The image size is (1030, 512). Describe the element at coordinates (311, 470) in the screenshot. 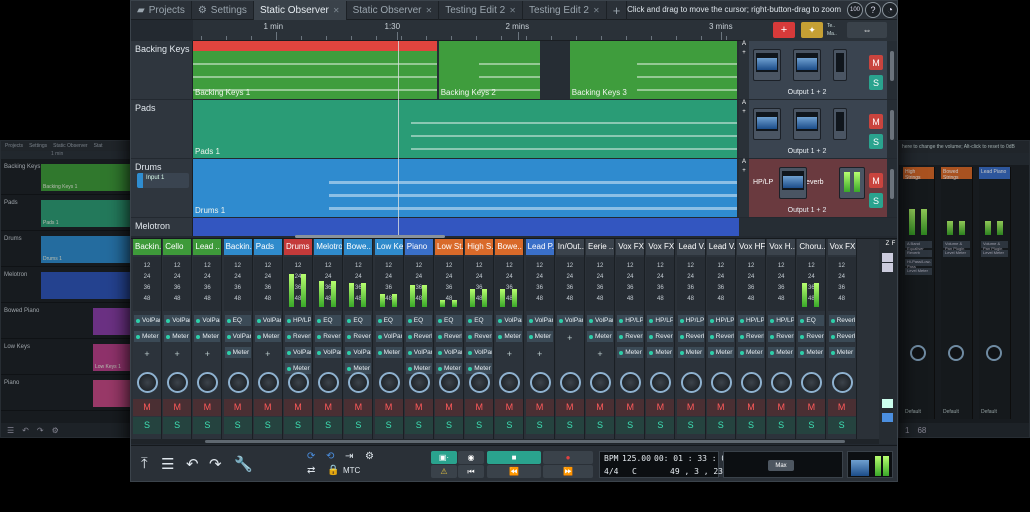

I see `loop-icon: ⇄` at that location.